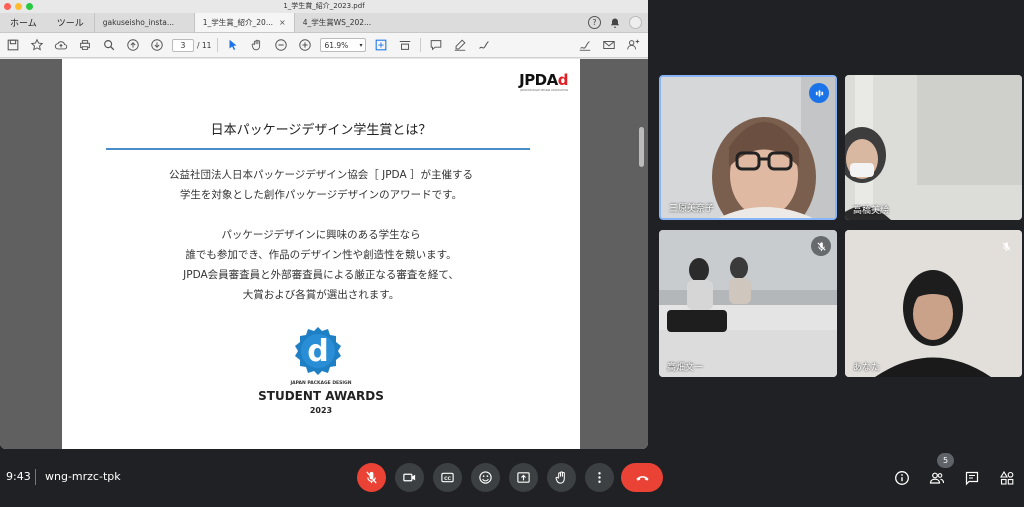 This screenshot has width=1024, height=507. What do you see at coordinates (609, 45) in the screenshot?
I see `mail-icon` at bounding box center [609, 45].